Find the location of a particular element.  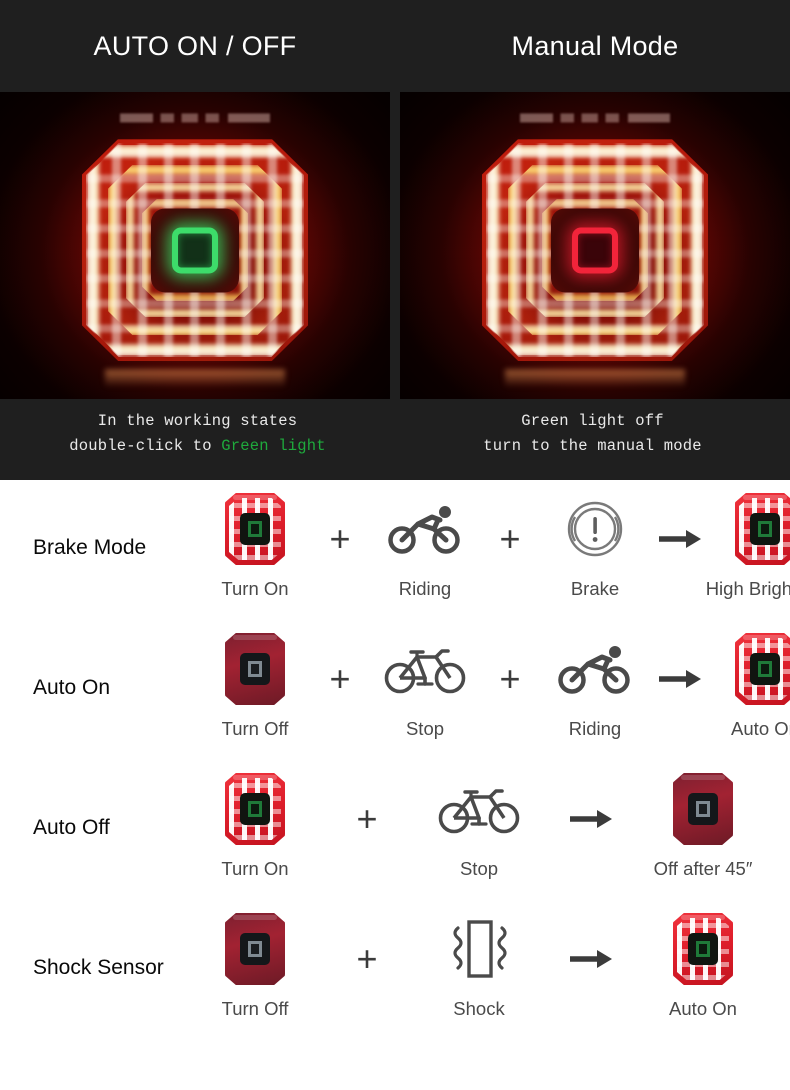

taillight-photo-left is located at coordinates (195, 249).